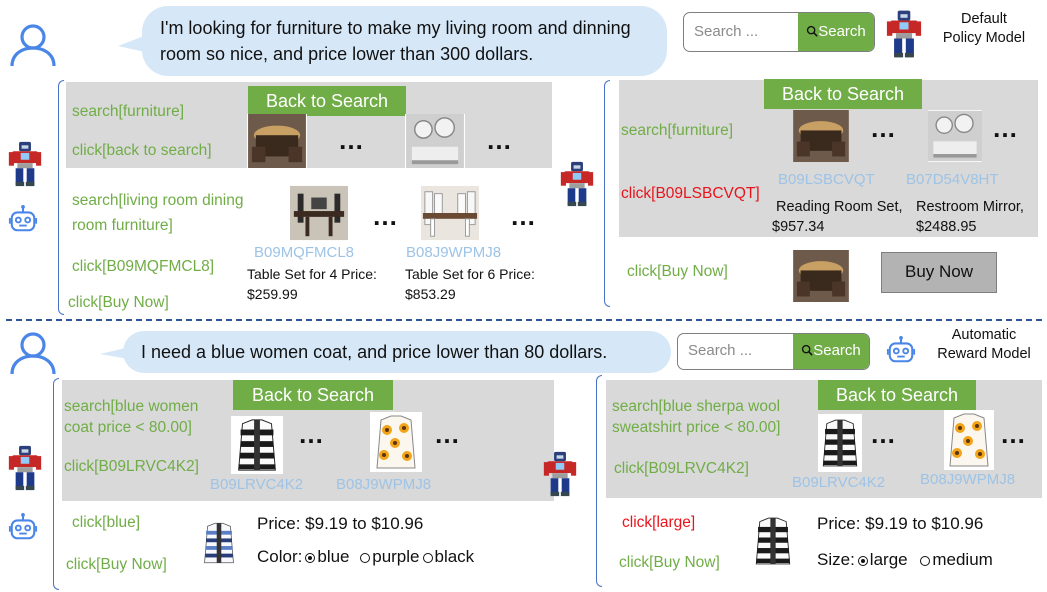 The height and width of the screenshot is (592, 1047). Describe the element at coordinates (962, 559) in the screenshot. I see `option-value: medium` at that location.